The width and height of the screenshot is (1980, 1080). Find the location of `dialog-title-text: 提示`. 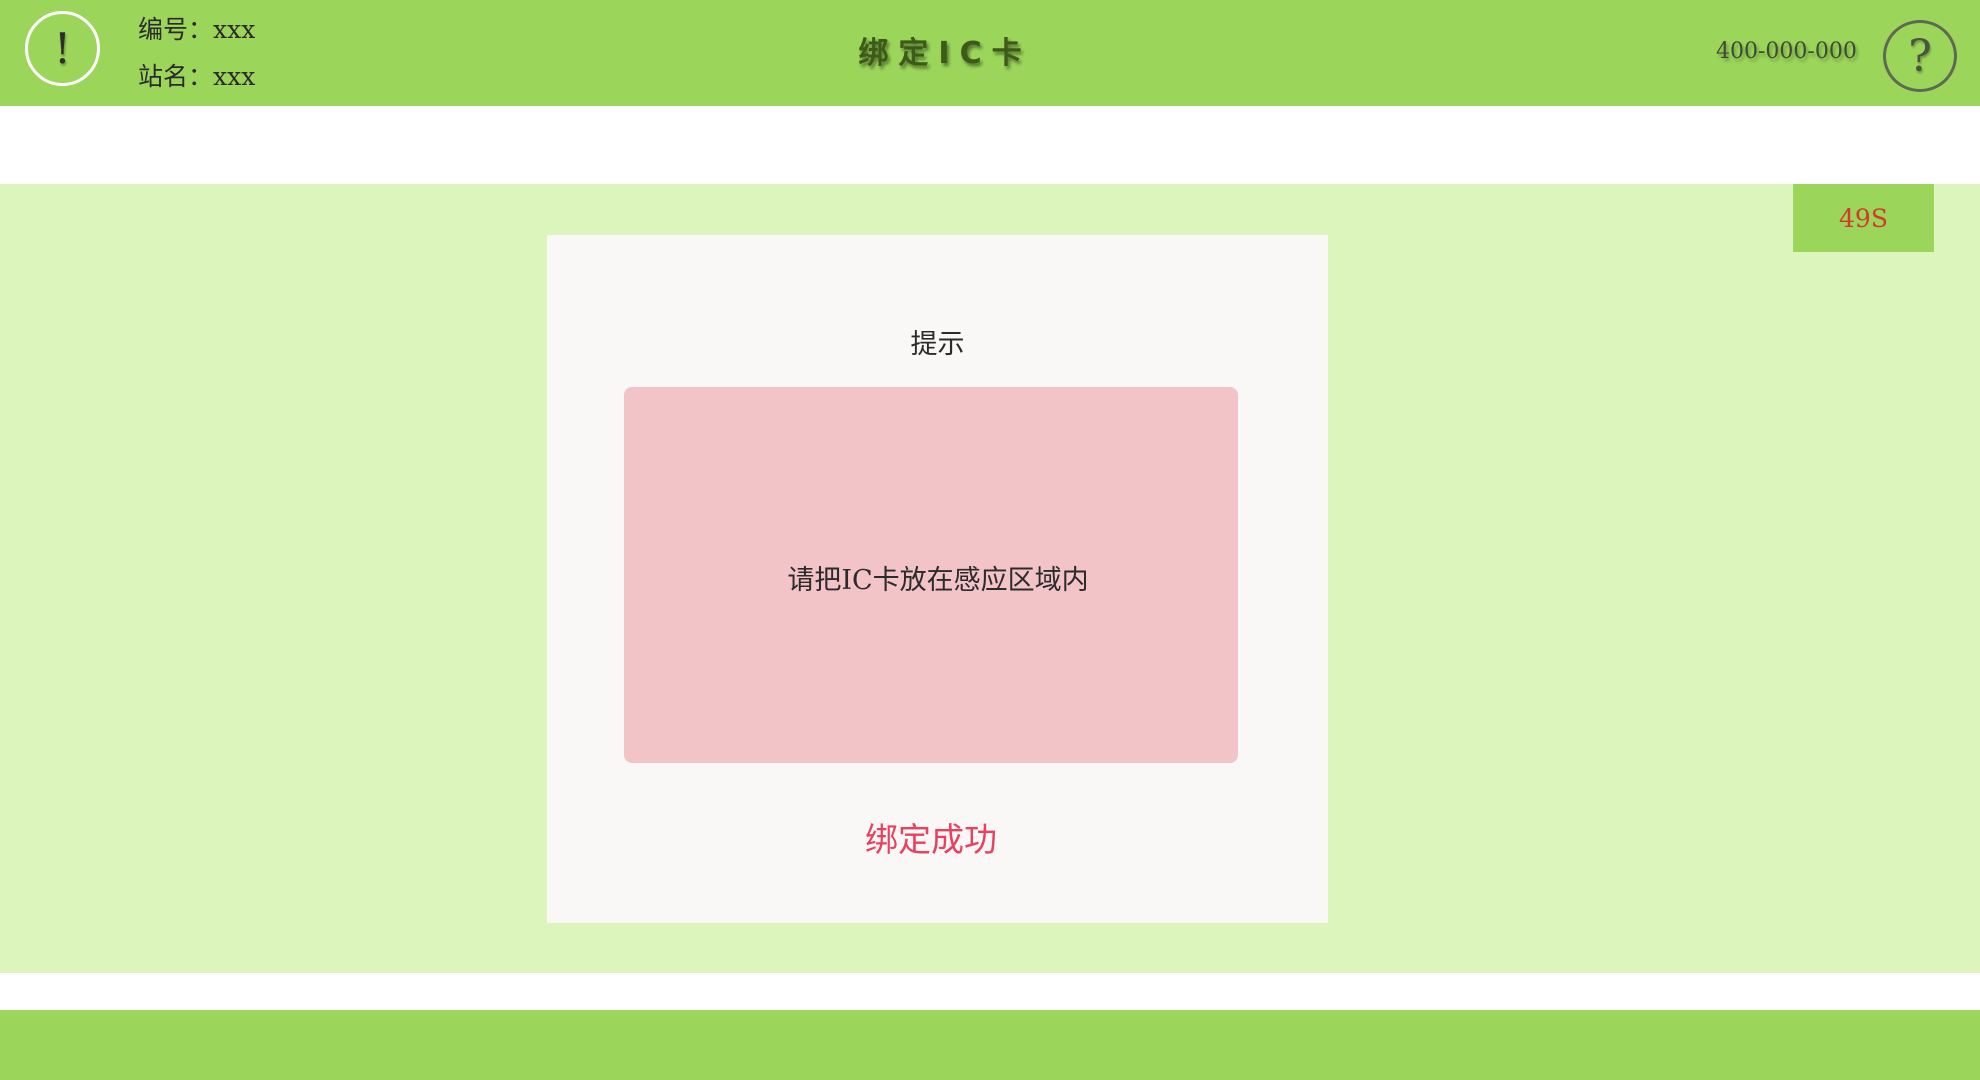

dialog-title-text: 提示 is located at coordinates (937, 344).